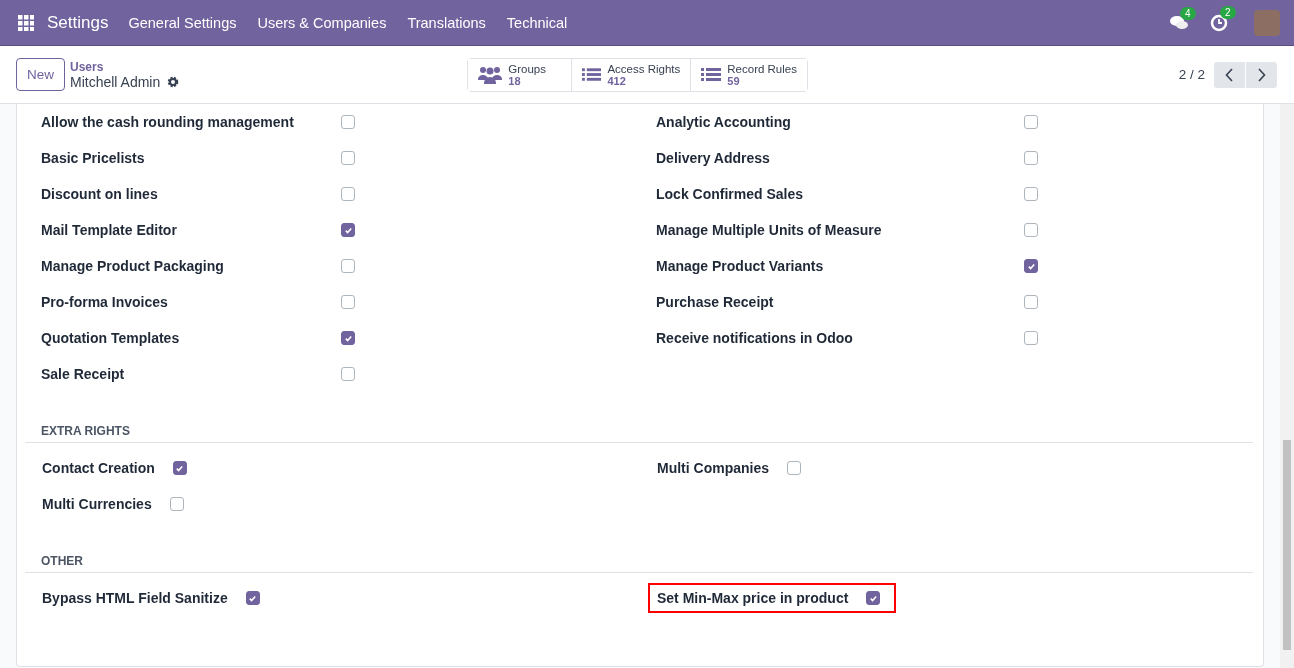 The image size is (1294, 668). Describe the element at coordinates (93, 158) in the screenshot. I see `field-label: Basic Pricelists` at that location.